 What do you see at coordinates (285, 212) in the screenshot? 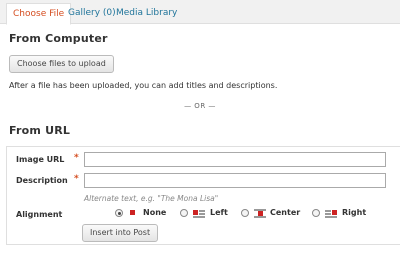
I see `align-center-label: Center` at bounding box center [285, 212].